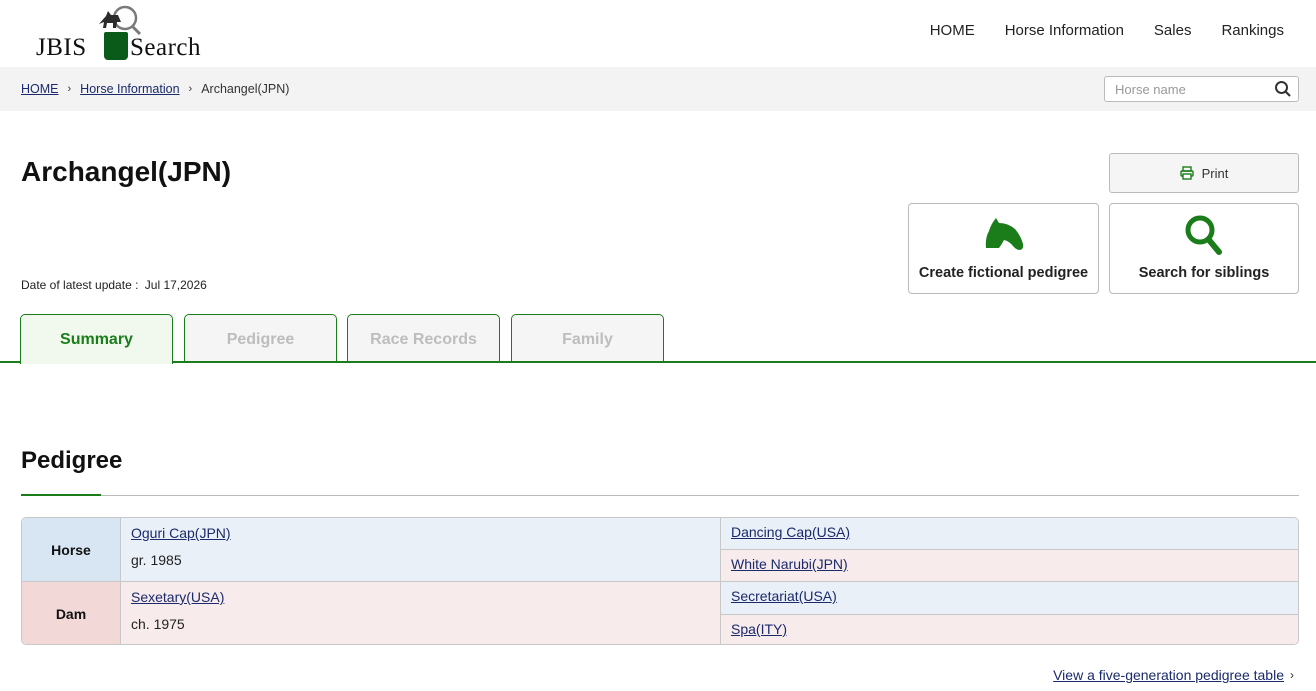 This screenshot has height=691, width=1316. What do you see at coordinates (1173, 30) in the screenshot?
I see `nav-sales: Sales` at bounding box center [1173, 30].